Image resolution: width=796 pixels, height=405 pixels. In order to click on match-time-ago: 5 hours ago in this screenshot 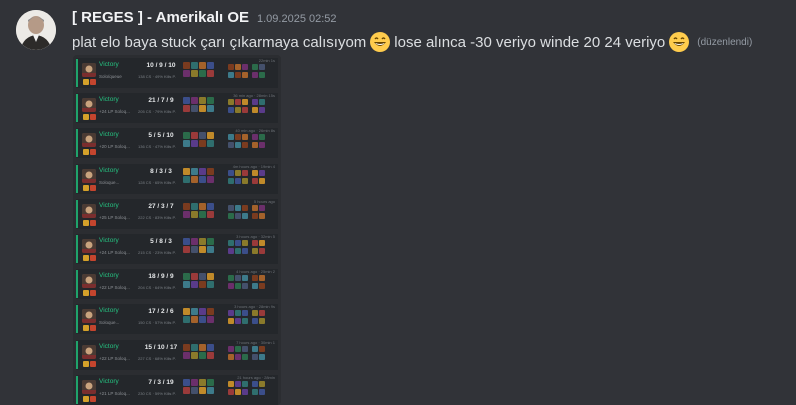, I will do `click(264, 201)`.